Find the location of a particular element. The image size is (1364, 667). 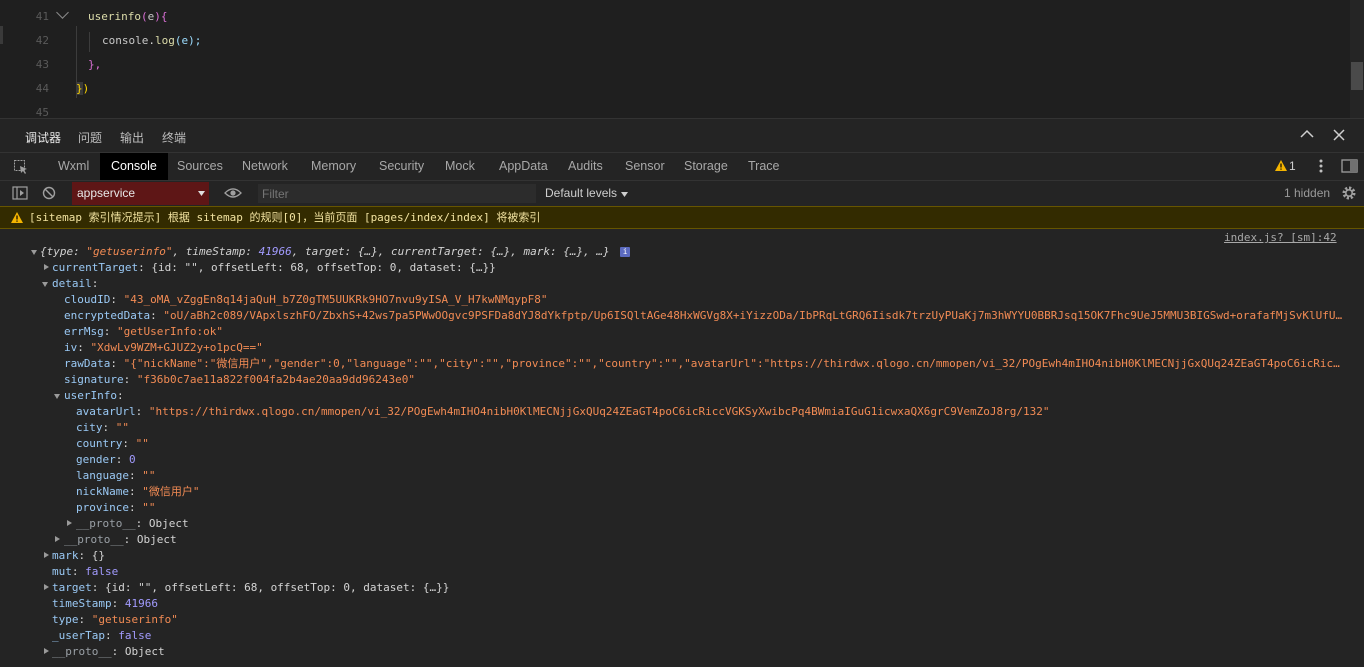

summary-key: type is located at coordinates (60, 251).